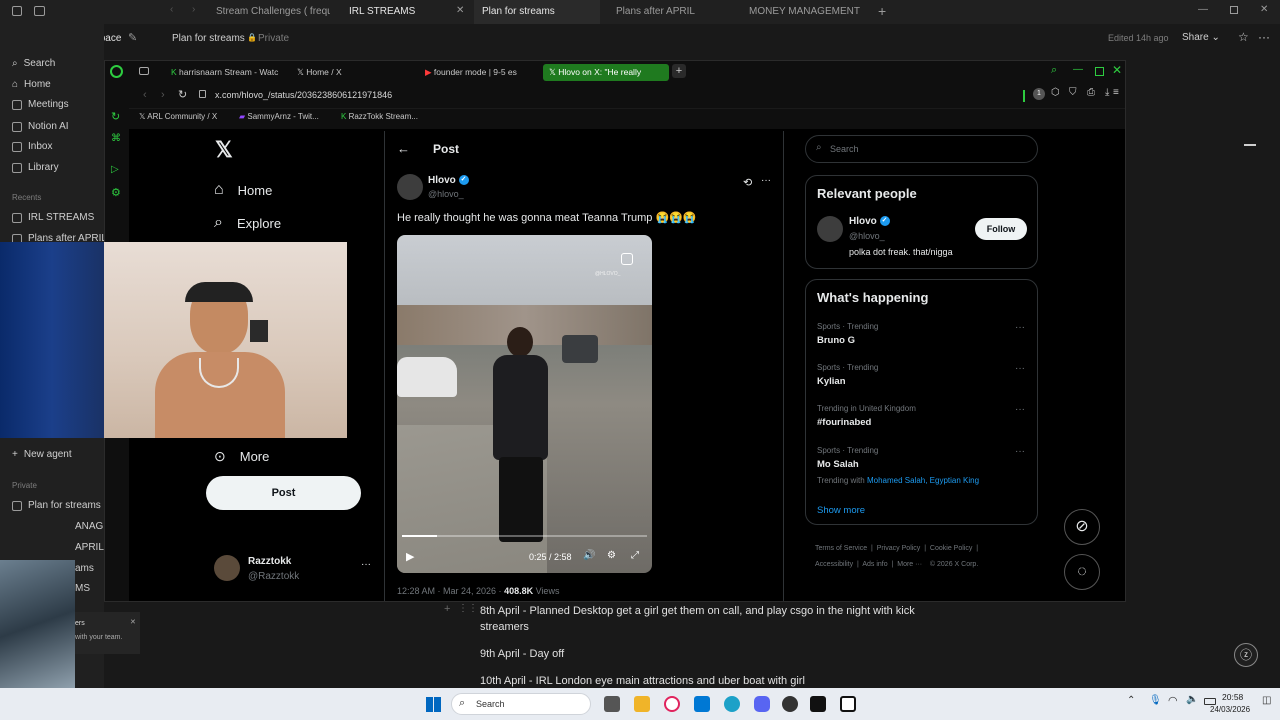 The image size is (1280, 720). Describe the element at coordinates (847, 375) in the screenshot. I see `trend-item: Sports · Trending Kylian` at that location.